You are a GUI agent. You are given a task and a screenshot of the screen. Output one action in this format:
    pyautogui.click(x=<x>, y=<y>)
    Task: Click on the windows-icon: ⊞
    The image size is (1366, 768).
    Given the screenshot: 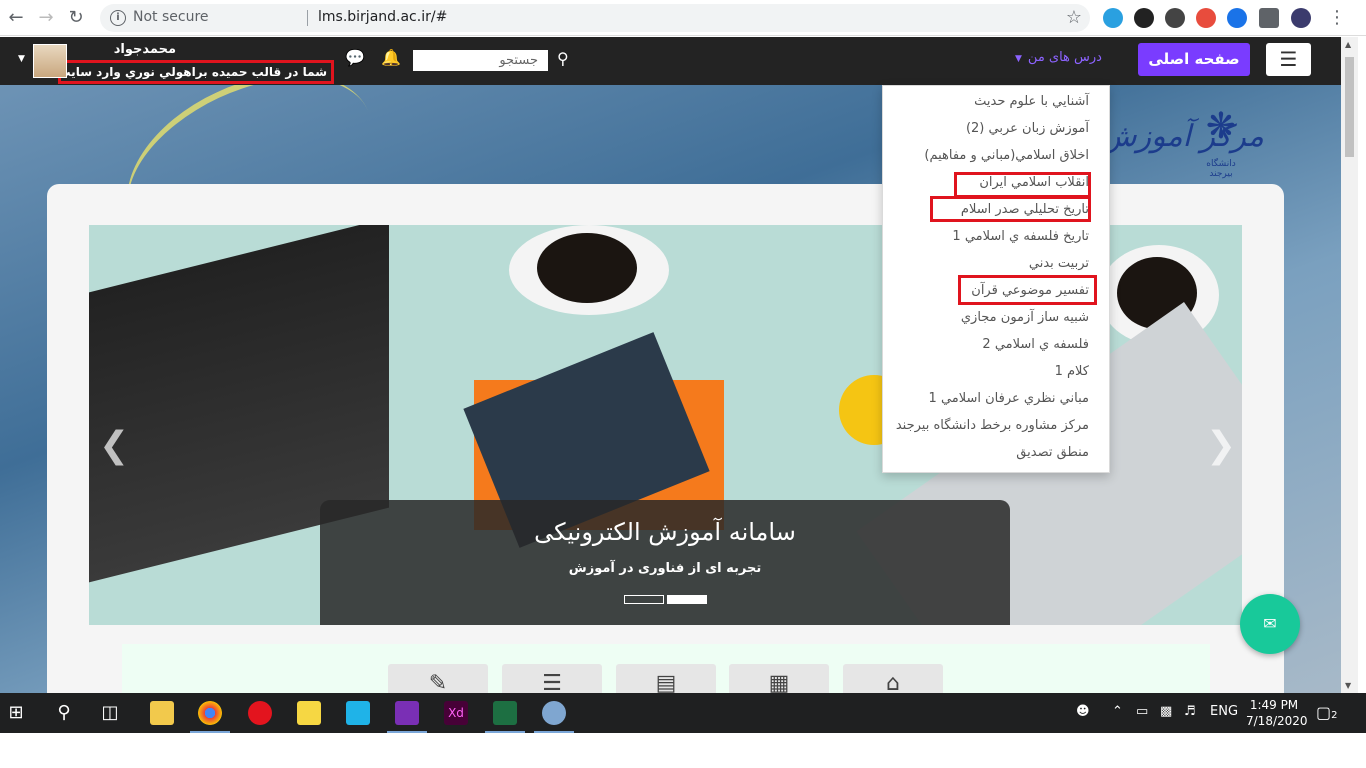 What is the action you would take?
    pyautogui.click(x=16, y=713)
    